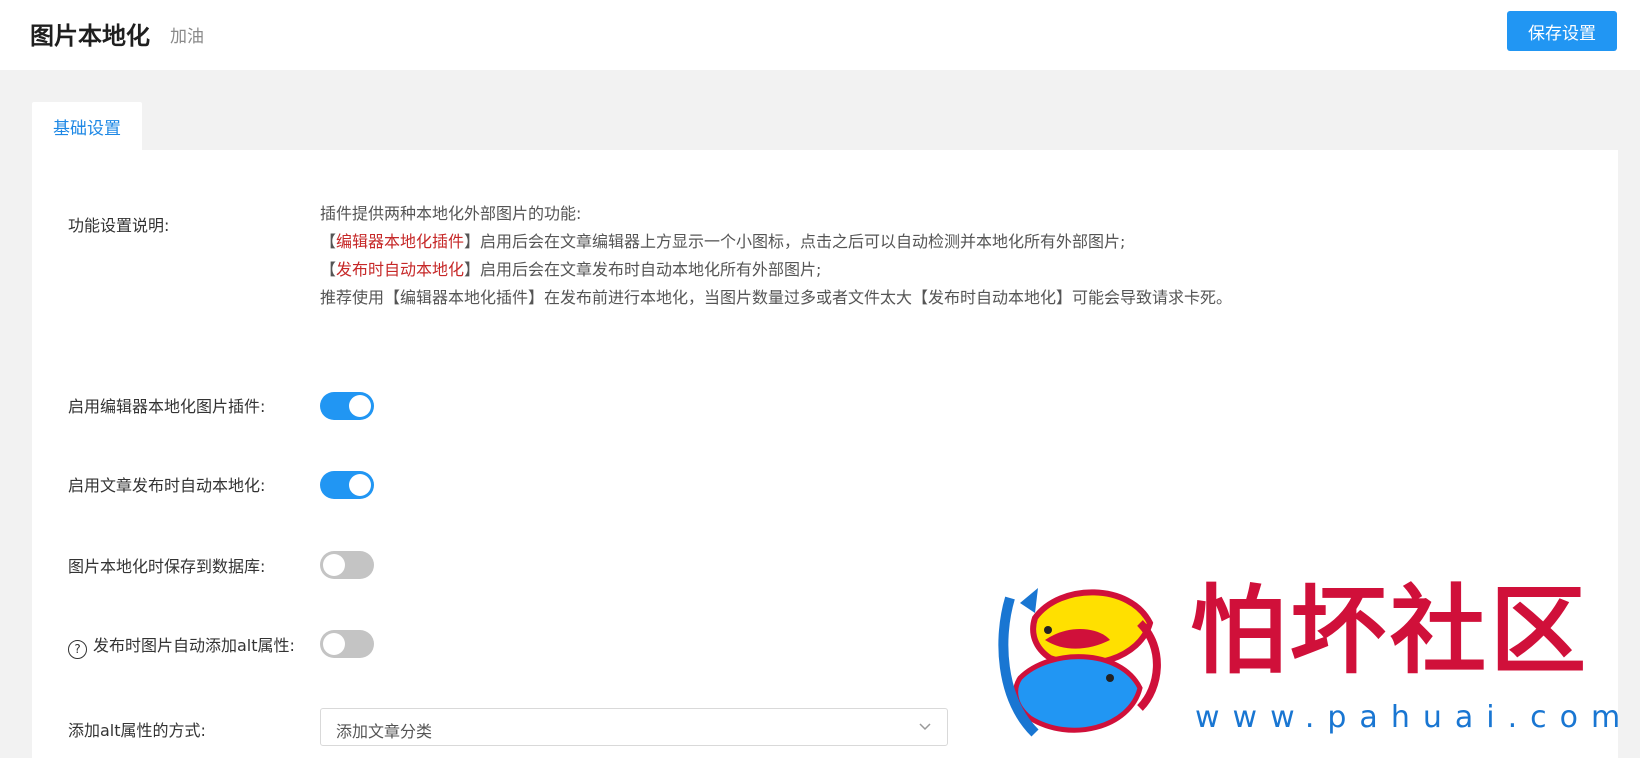 This screenshot has height=758, width=1640. Describe the element at coordinates (90, 36) in the screenshot. I see `page-title: 图片本地化` at that location.